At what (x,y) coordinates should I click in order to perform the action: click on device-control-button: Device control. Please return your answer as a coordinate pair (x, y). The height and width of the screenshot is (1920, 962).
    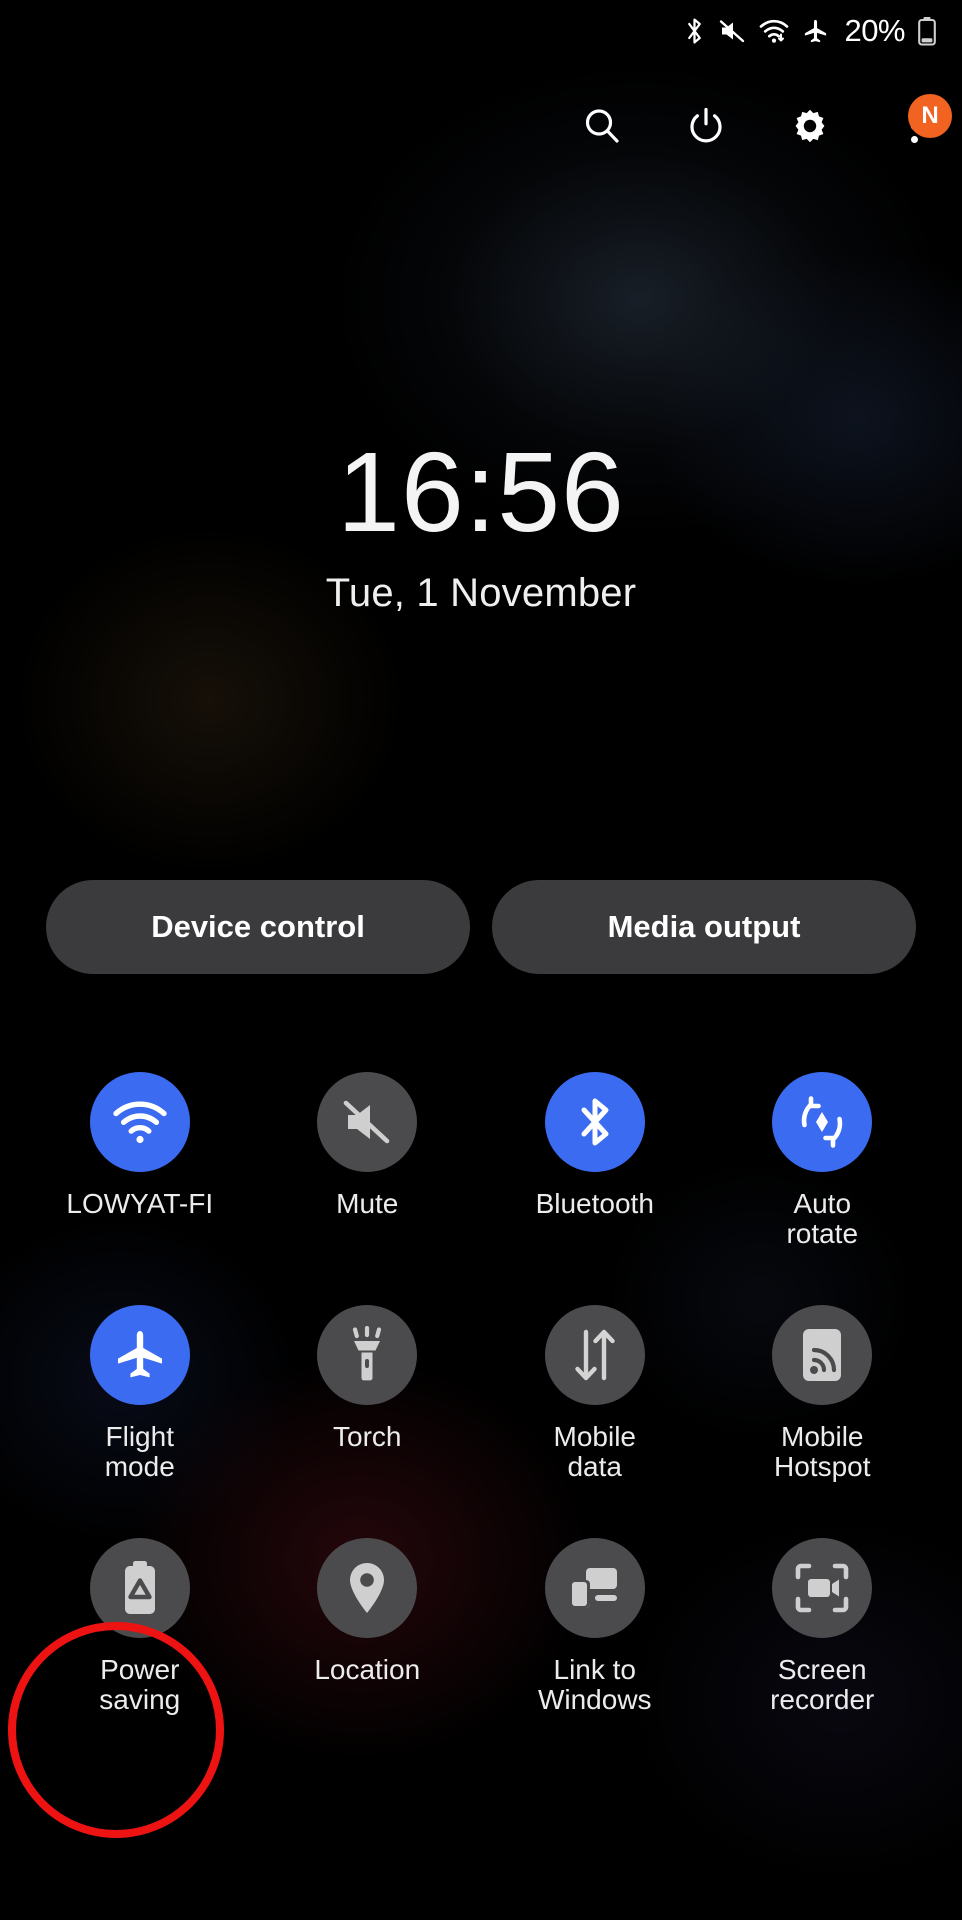
    Looking at the image, I should click on (258, 927).